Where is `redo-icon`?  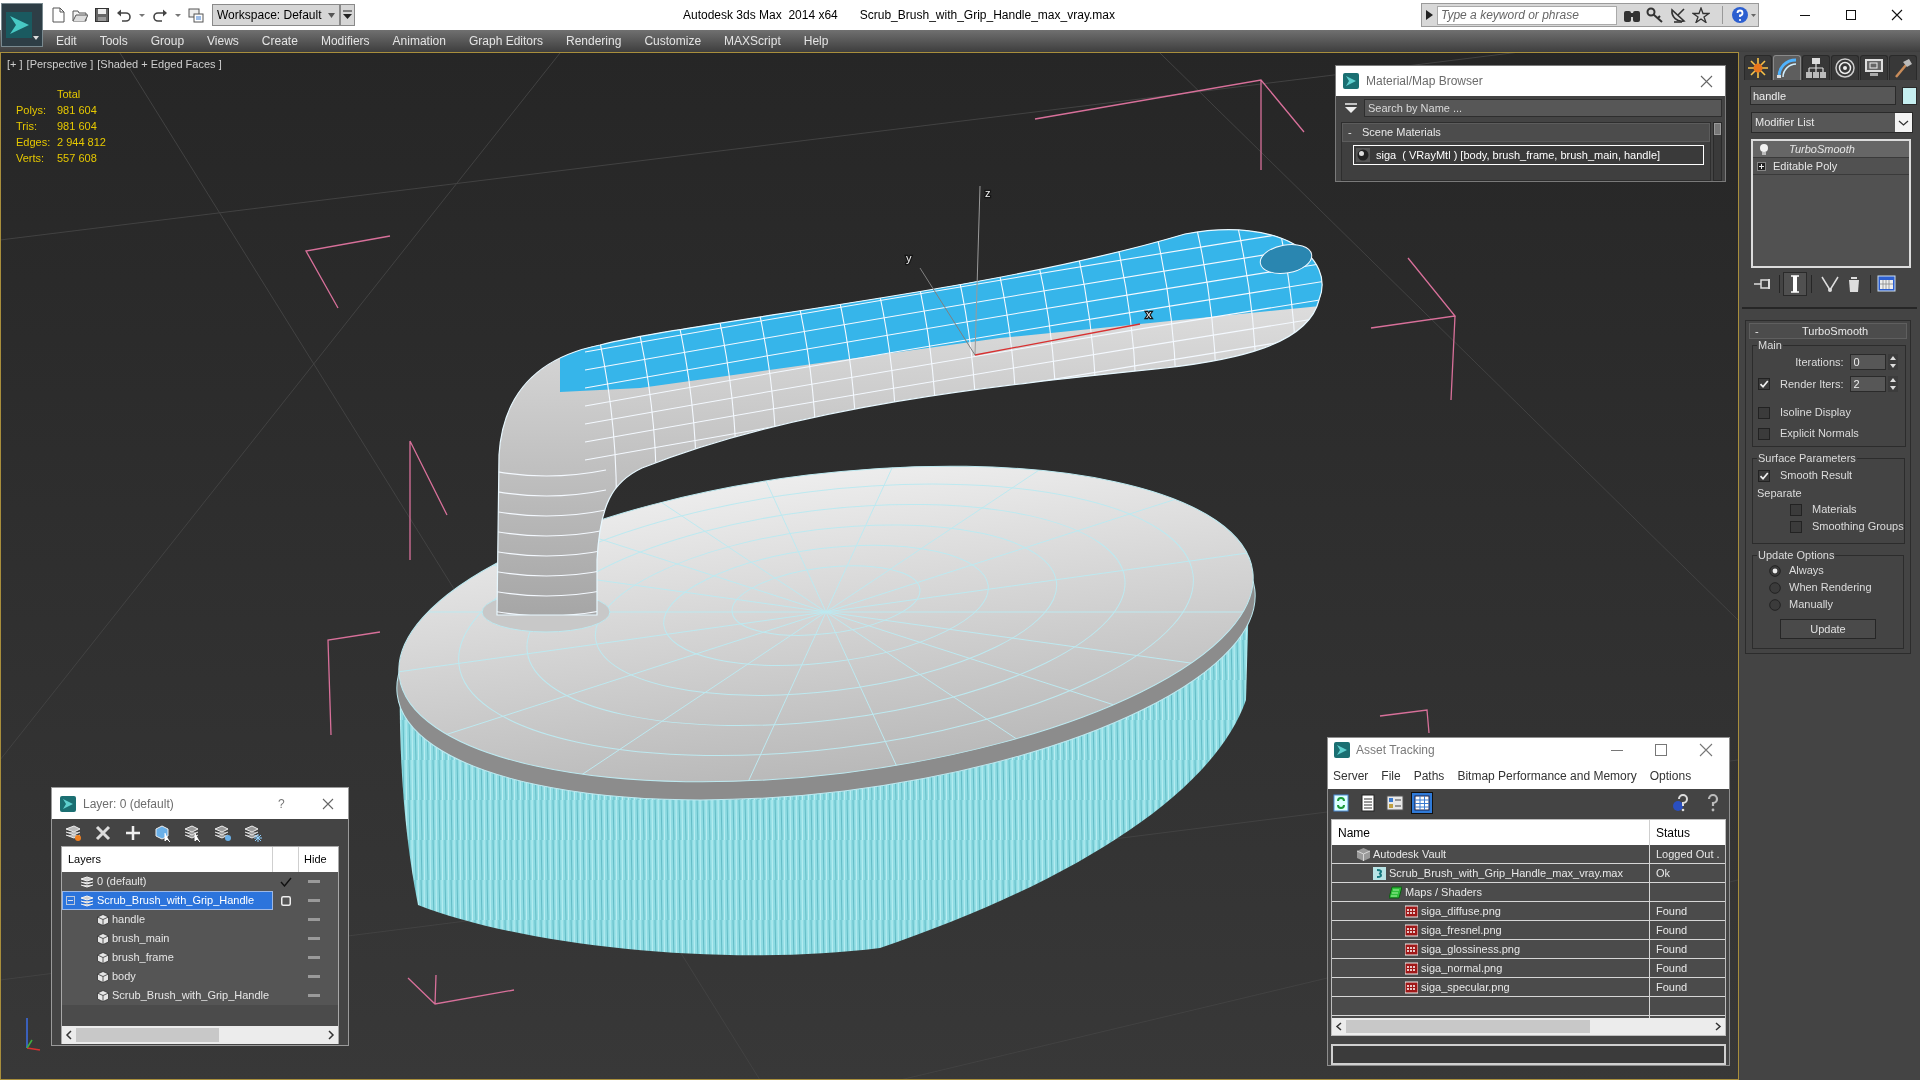
redo-icon is located at coordinates (160, 15).